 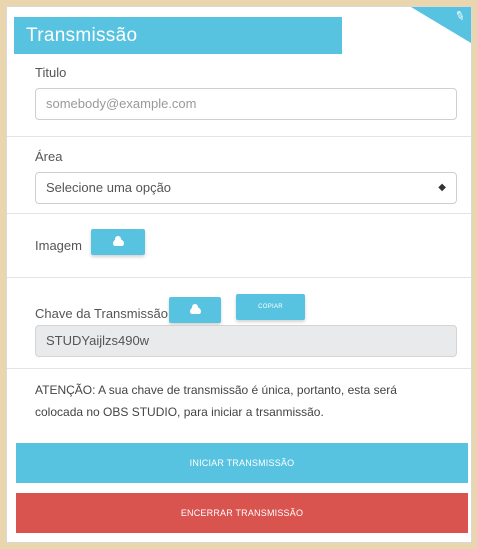 What do you see at coordinates (49, 156) in the screenshot?
I see `area-label: Área` at bounding box center [49, 156].